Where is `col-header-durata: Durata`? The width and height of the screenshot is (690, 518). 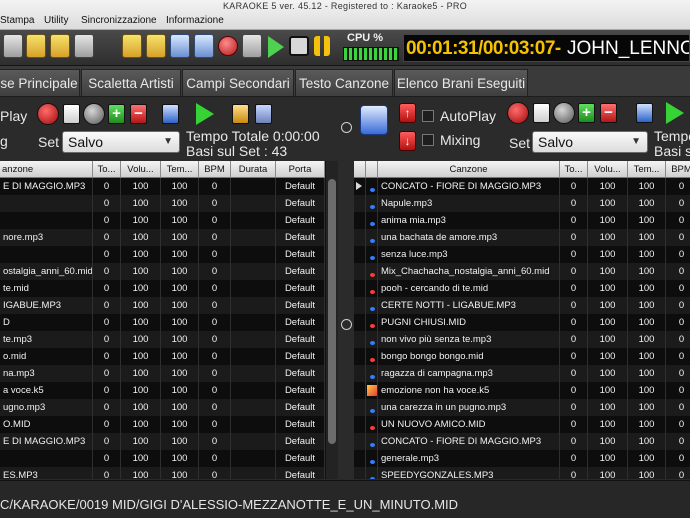
col-header-durata: Durata is located at coordinates (253, 169).